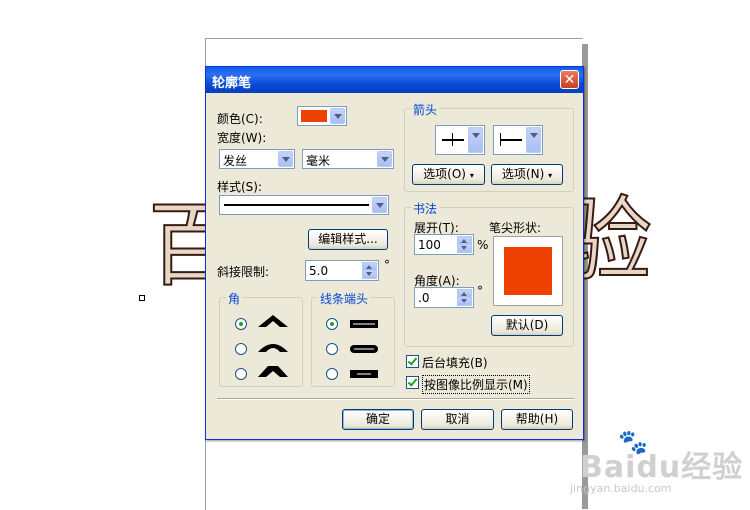 The width and height of the screenshot is (750, 510). Describe the element at coordinates (241, 374) in the screenshot. I see `corner-bevel-radio` at that location.